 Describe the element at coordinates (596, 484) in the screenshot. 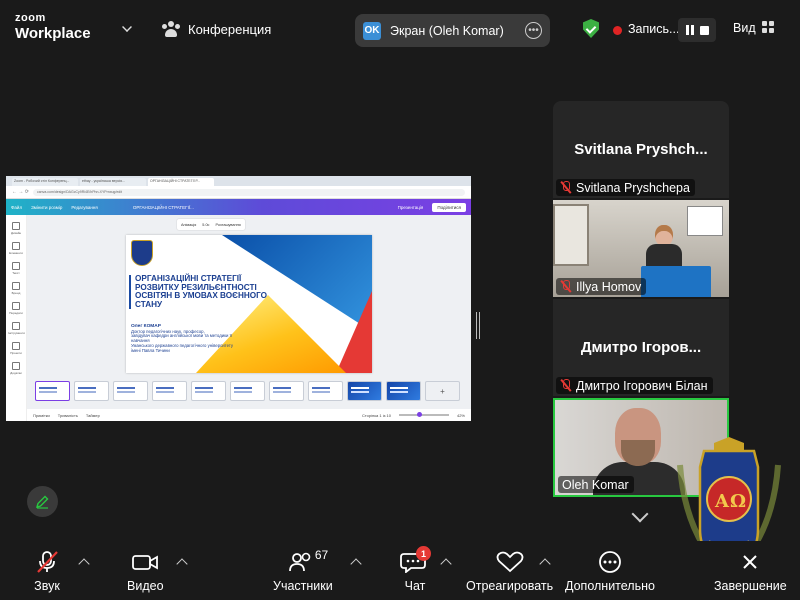

I see `participant-nametag: Oleh Komar` at that location.